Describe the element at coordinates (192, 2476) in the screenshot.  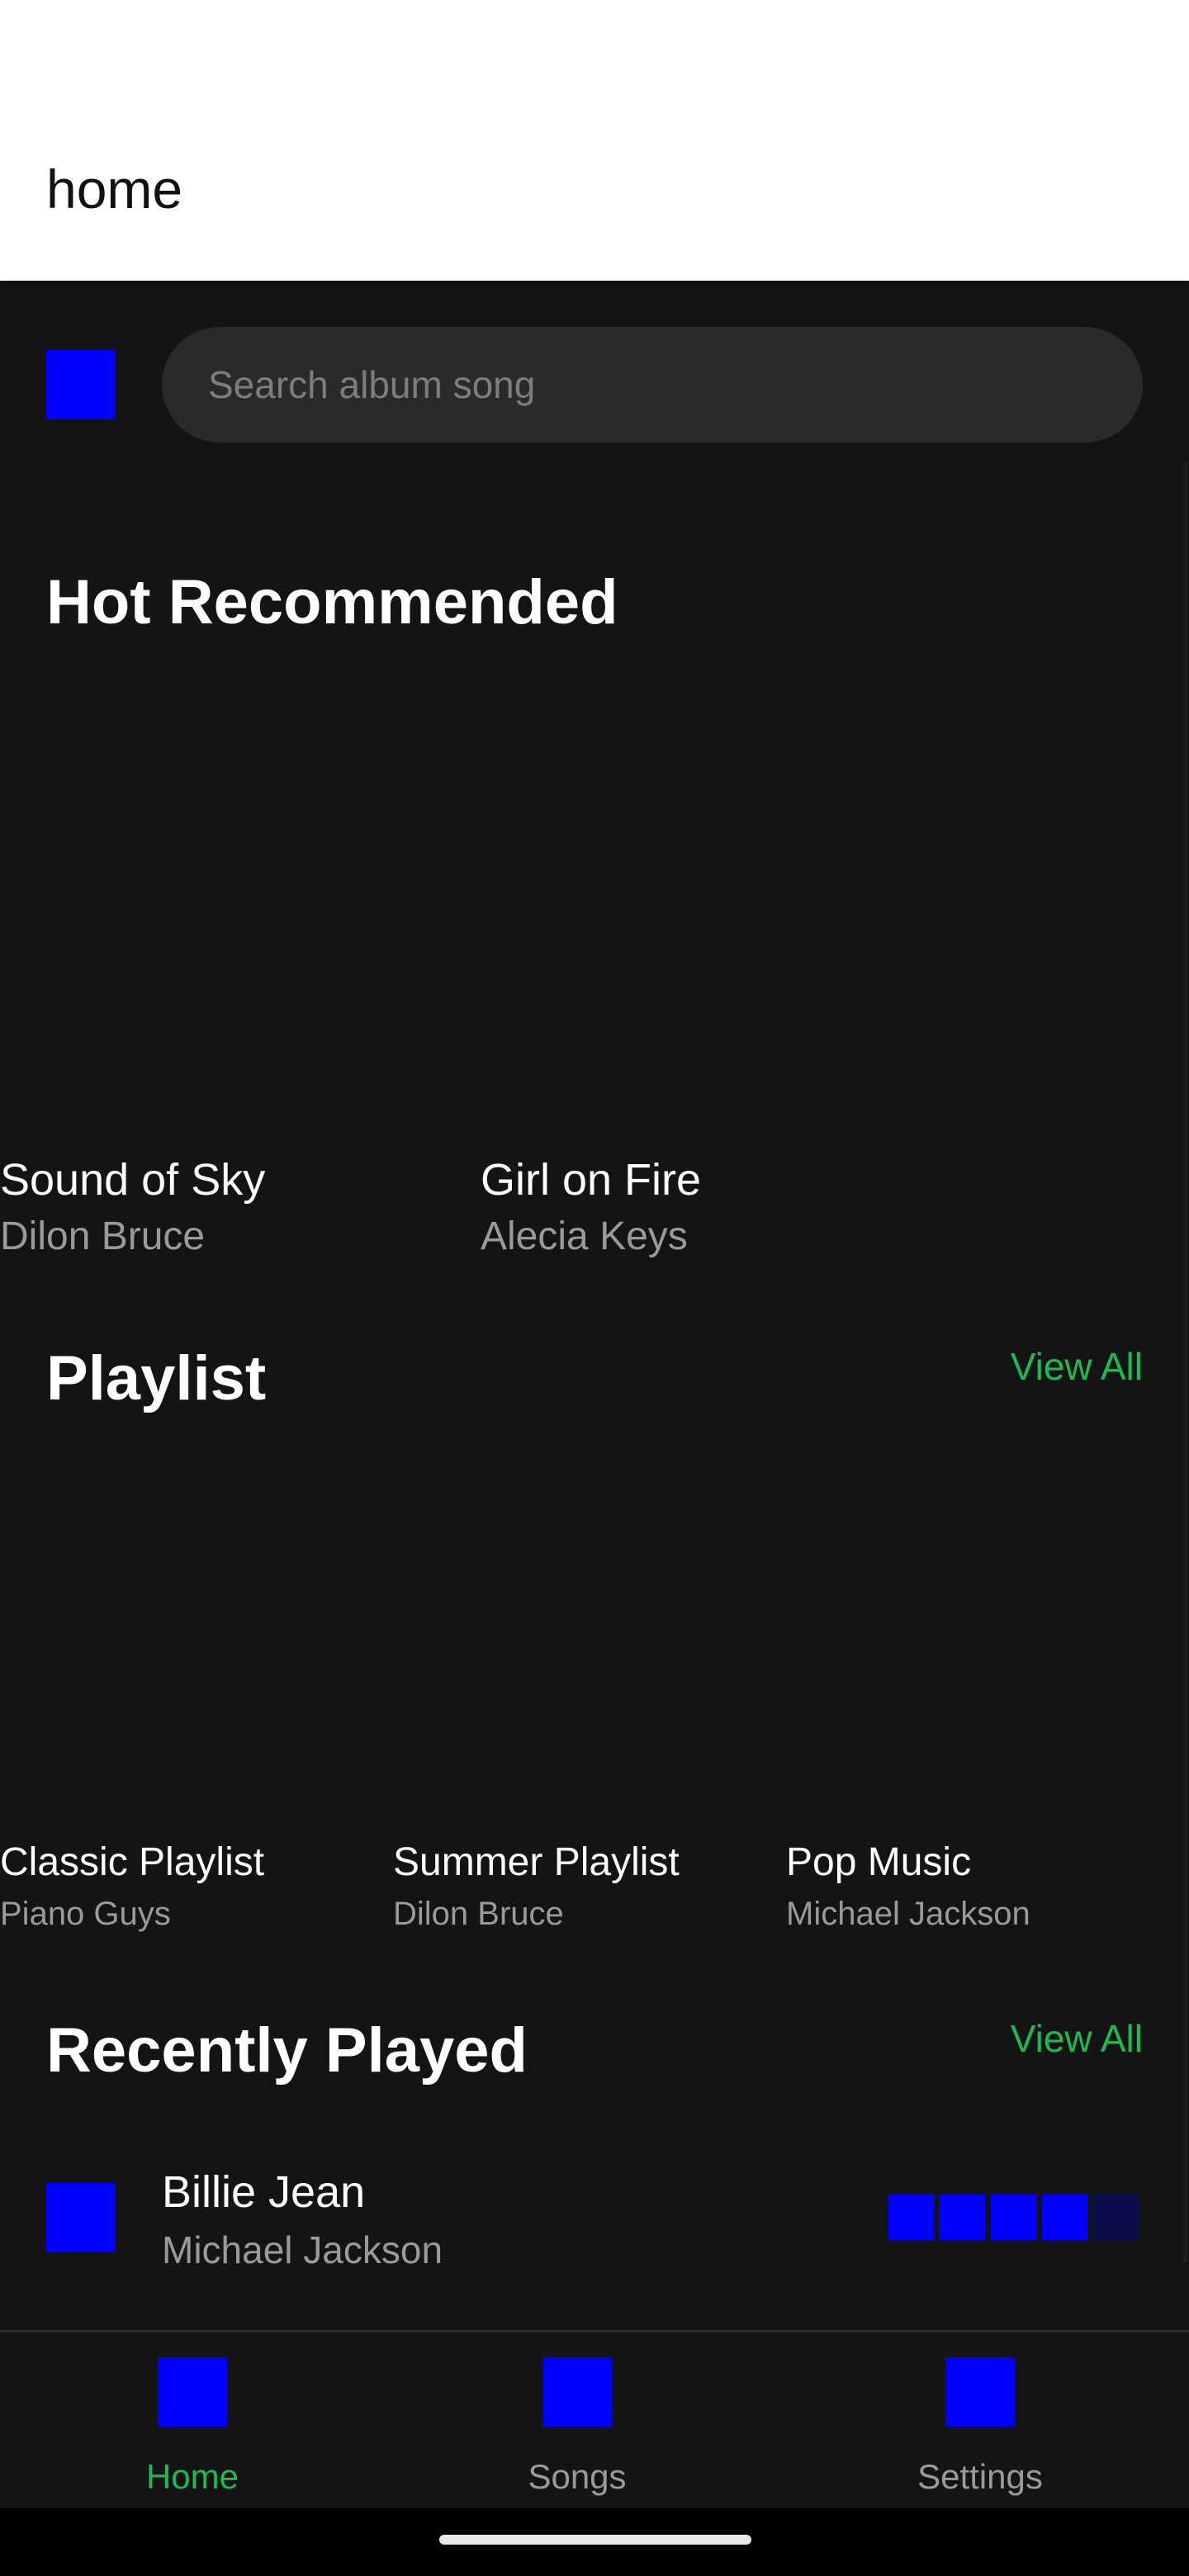
I see `nav-label-home: Home` at that location.